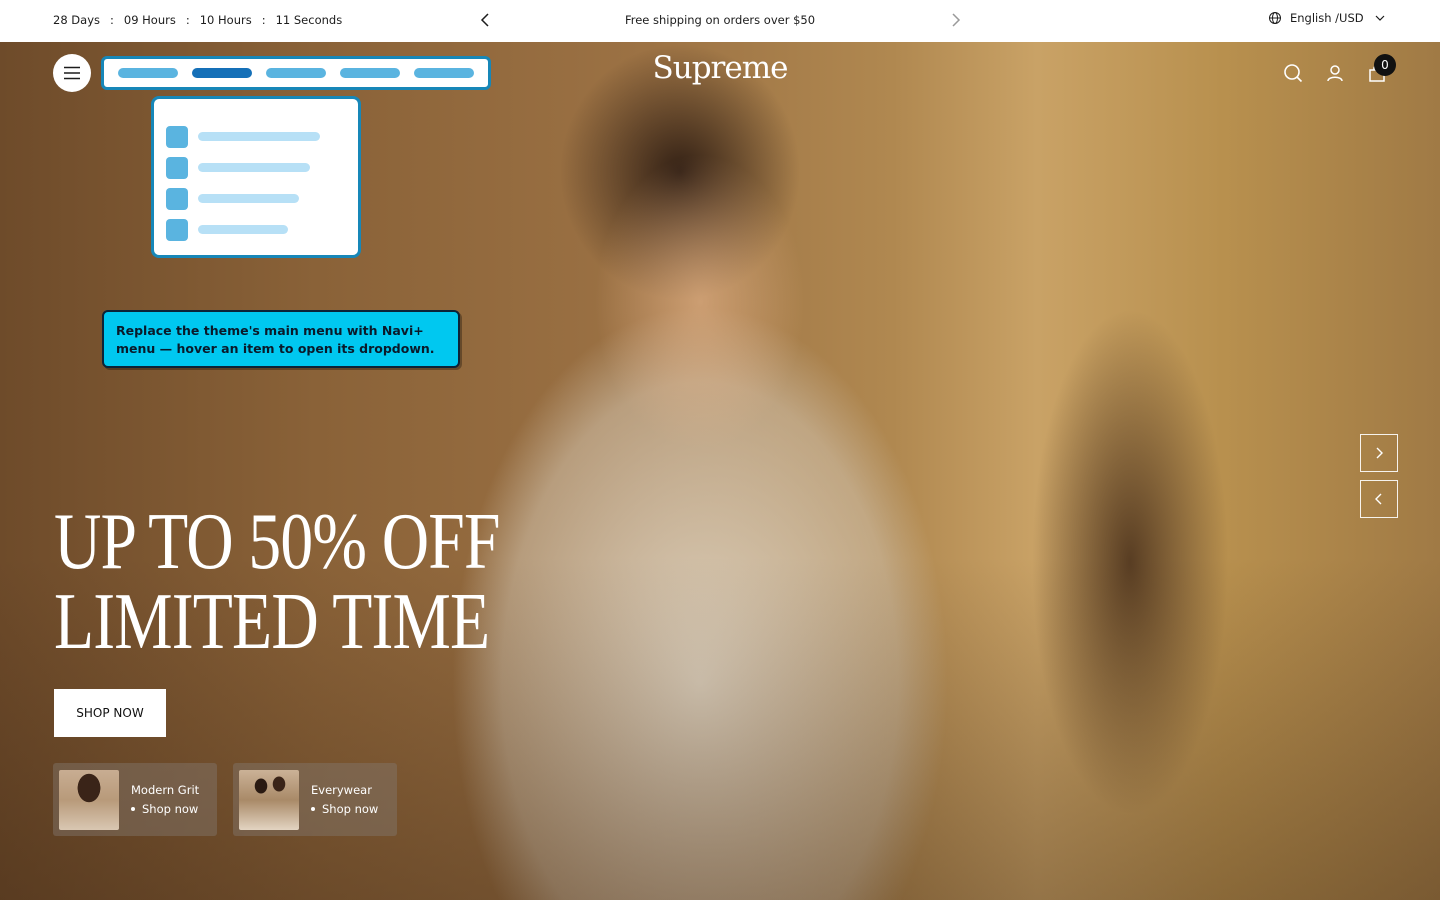 The image size is (1440, 900). What do you see at coordinates (1385, 65) in the screenshot?
I see `cart-count-badge: 0` at bounding box center [1385, 65].